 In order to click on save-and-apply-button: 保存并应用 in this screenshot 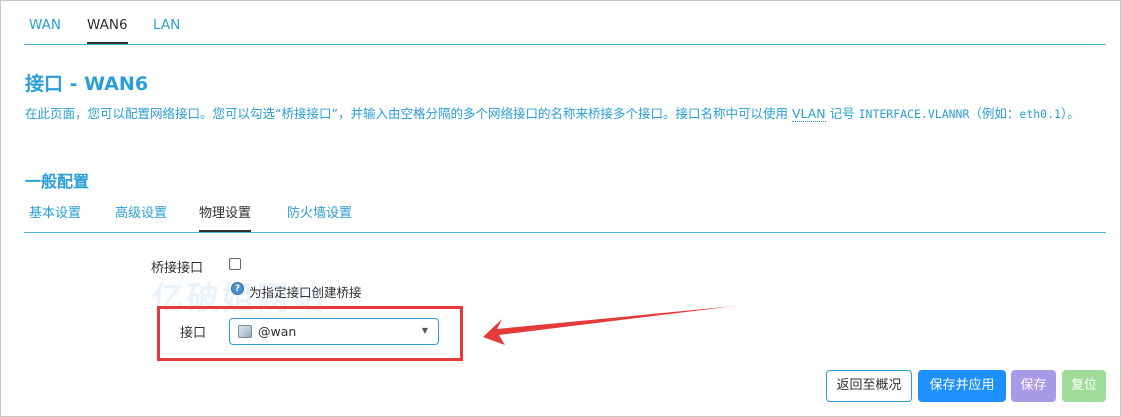, I will do `click(962, 386)`.